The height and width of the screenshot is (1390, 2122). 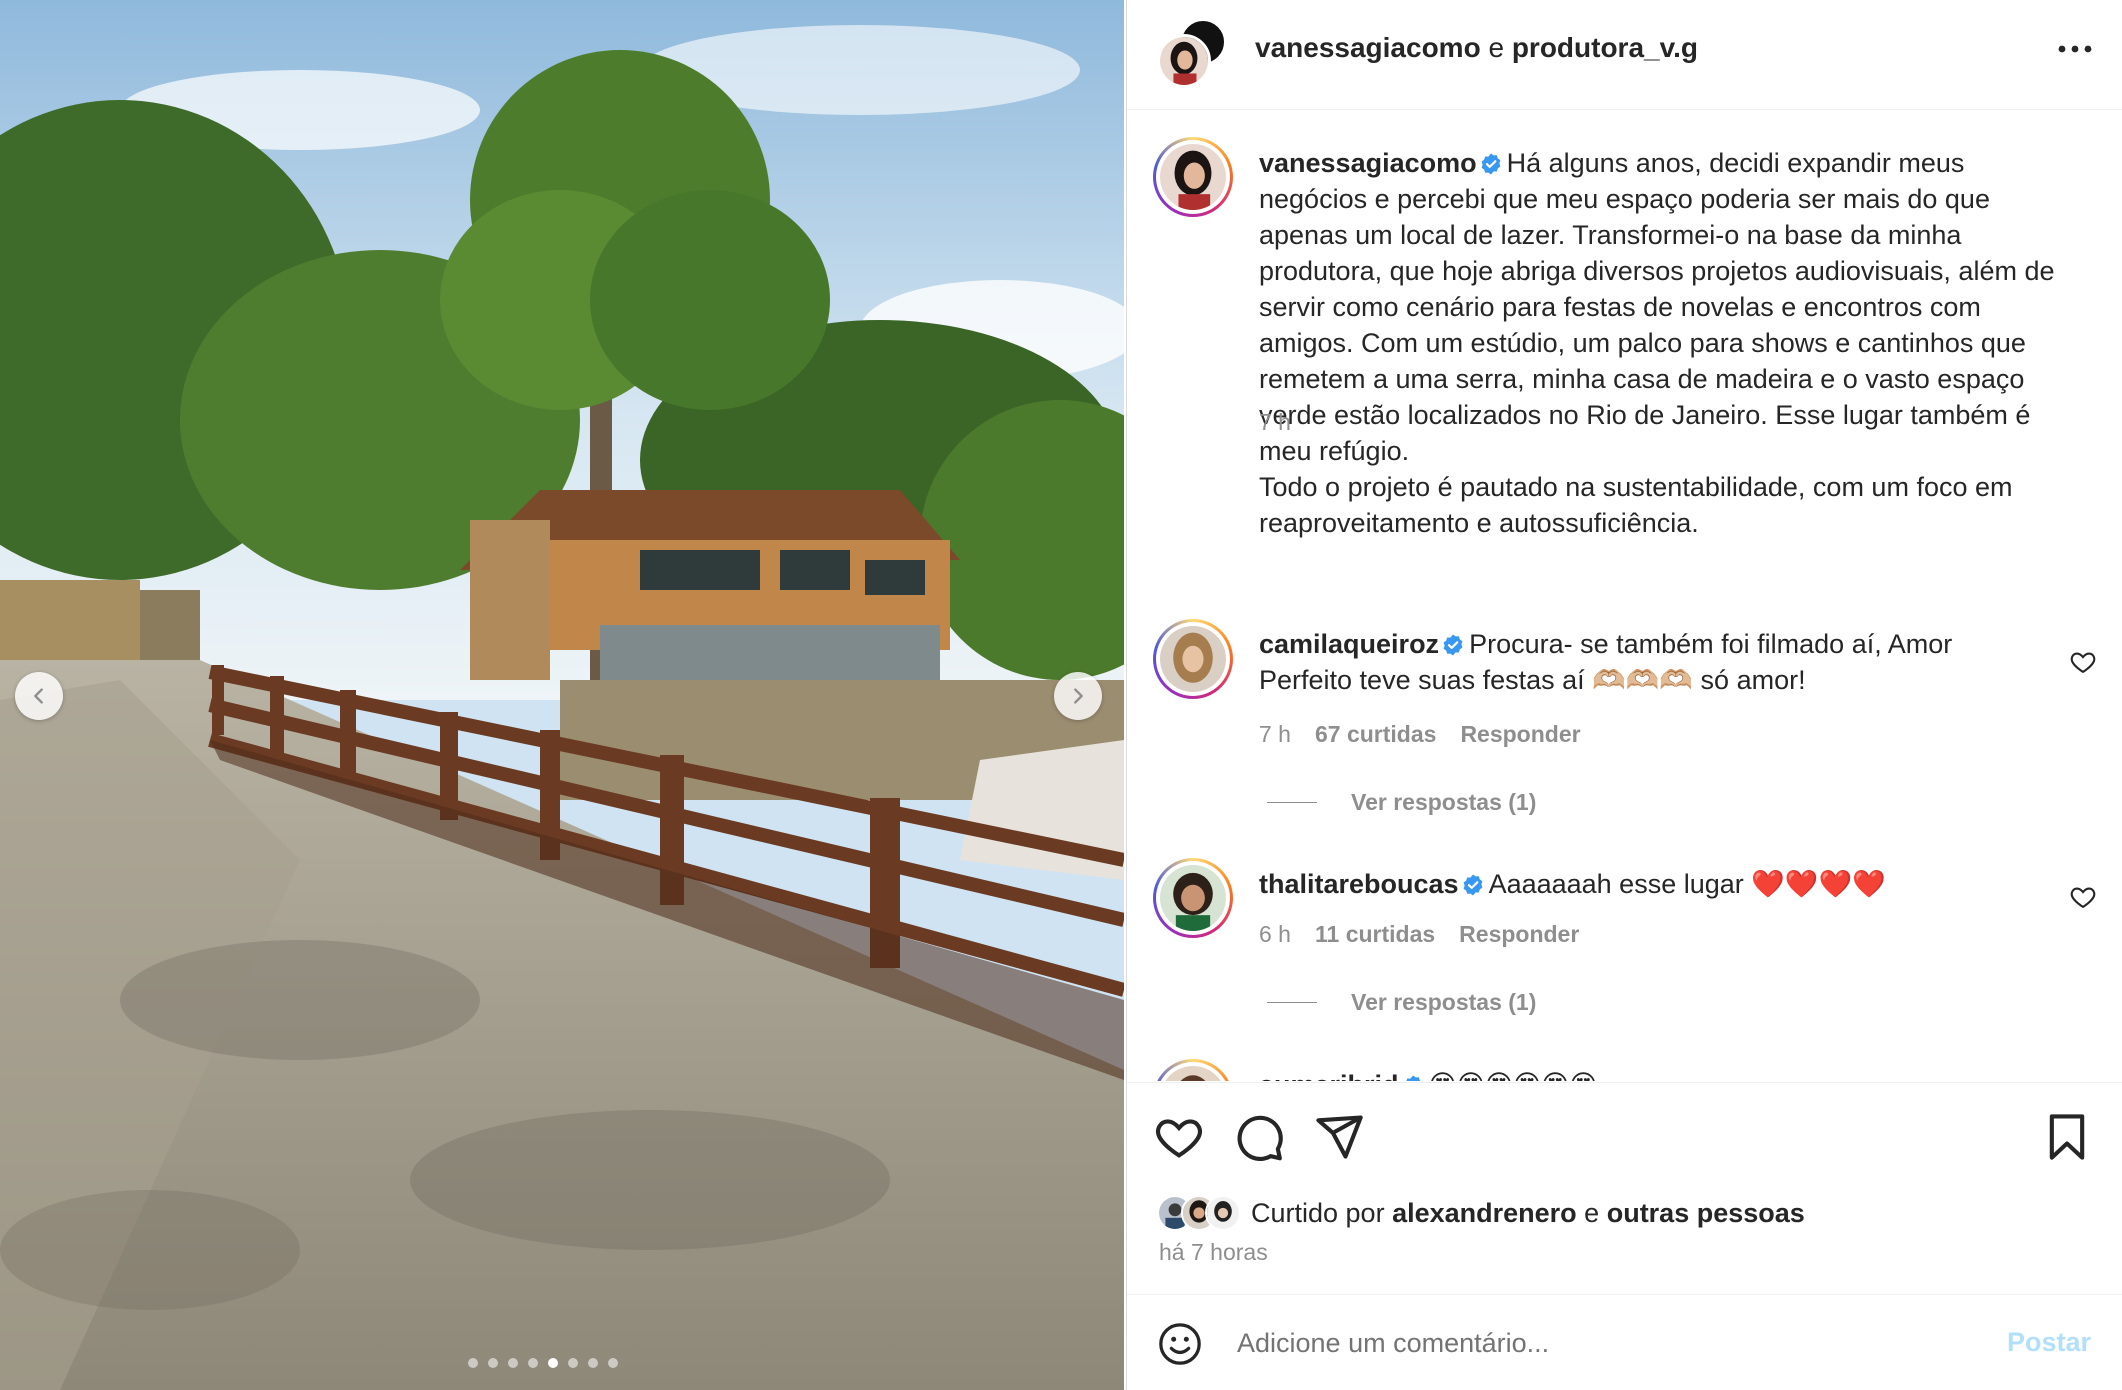 What do you see at coordinates (1605, 47) in the screenshot?
I see `header-username-2: produtora_v.g` at bounding box center [1605, 47].